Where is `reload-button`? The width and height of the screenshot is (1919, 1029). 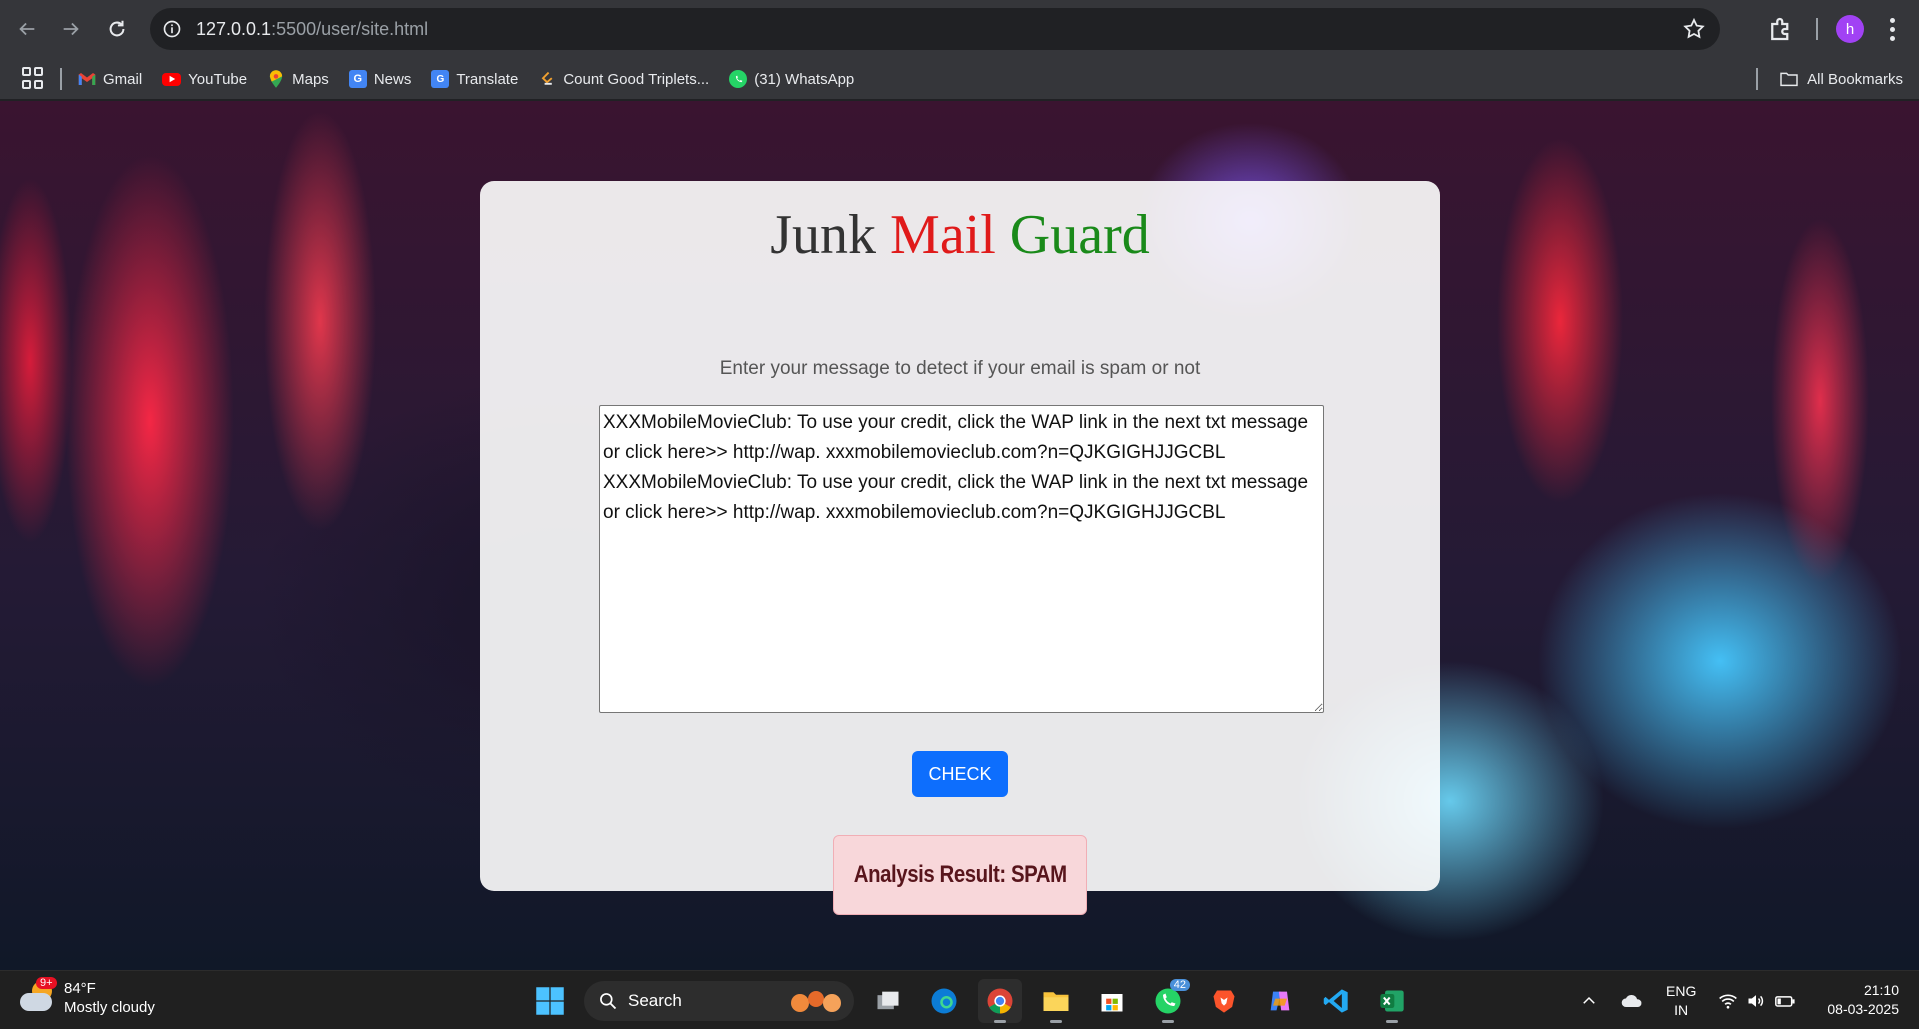 reload-button is located at coordinates (117, 29).